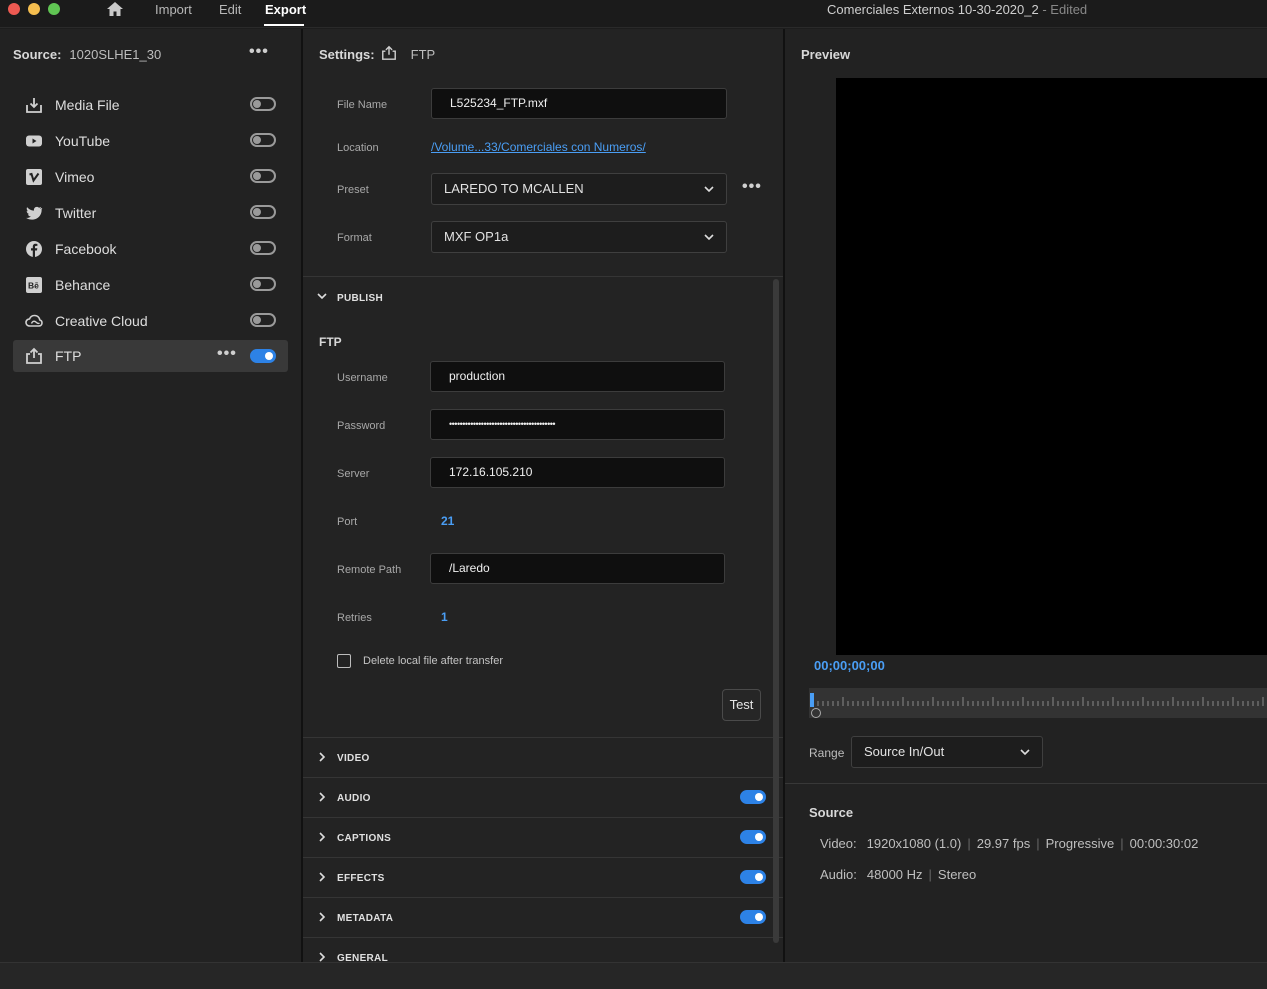 The image size is (1267, 989). What do you see at coordinates (577, 472) in the screenshot?
I see `server-input: 172.16.105.210` at bounding box center [577, 472].